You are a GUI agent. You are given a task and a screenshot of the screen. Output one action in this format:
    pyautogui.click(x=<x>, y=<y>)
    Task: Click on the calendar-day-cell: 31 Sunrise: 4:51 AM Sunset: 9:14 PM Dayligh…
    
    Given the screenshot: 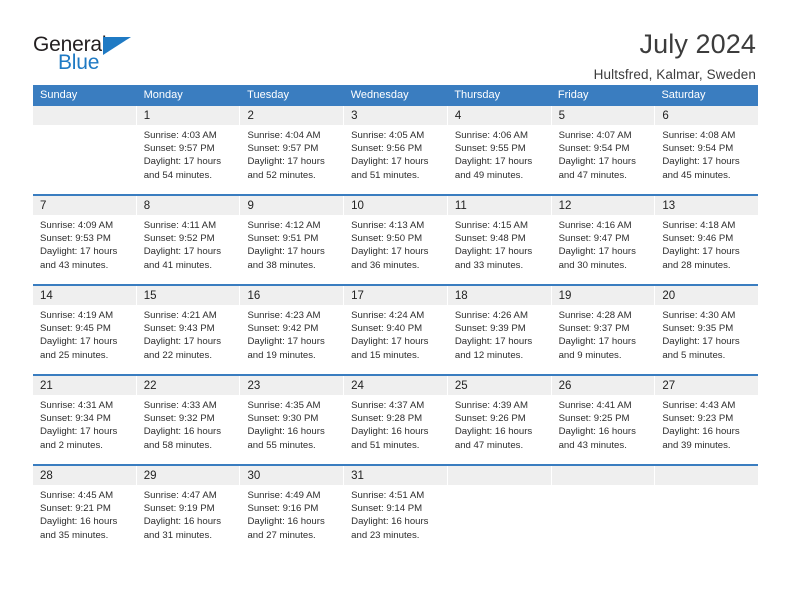 What is the action you would take?
    pyautogui.click(x=396, y=510)
    